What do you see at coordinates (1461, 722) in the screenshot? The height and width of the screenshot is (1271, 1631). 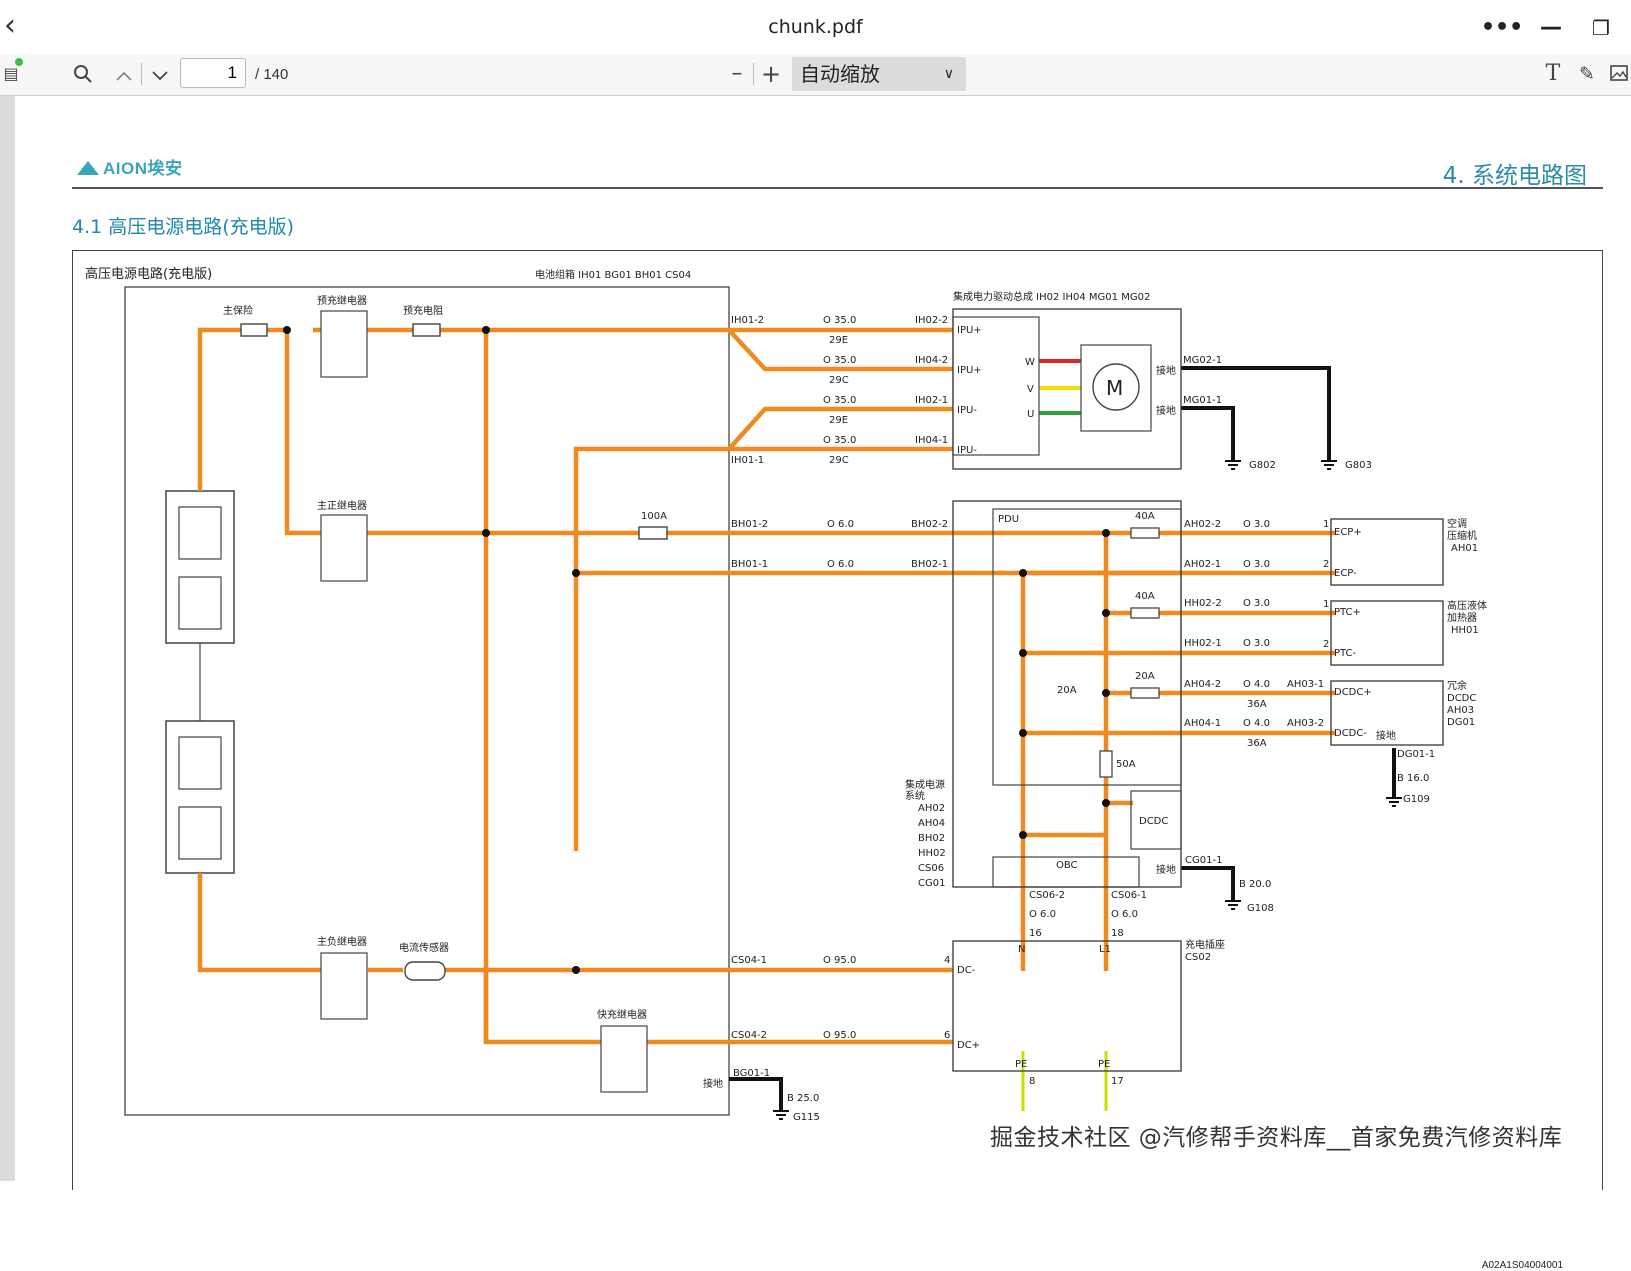 I see `dcdc-redundant-label: DG01` at bounding box center [1461, 722].